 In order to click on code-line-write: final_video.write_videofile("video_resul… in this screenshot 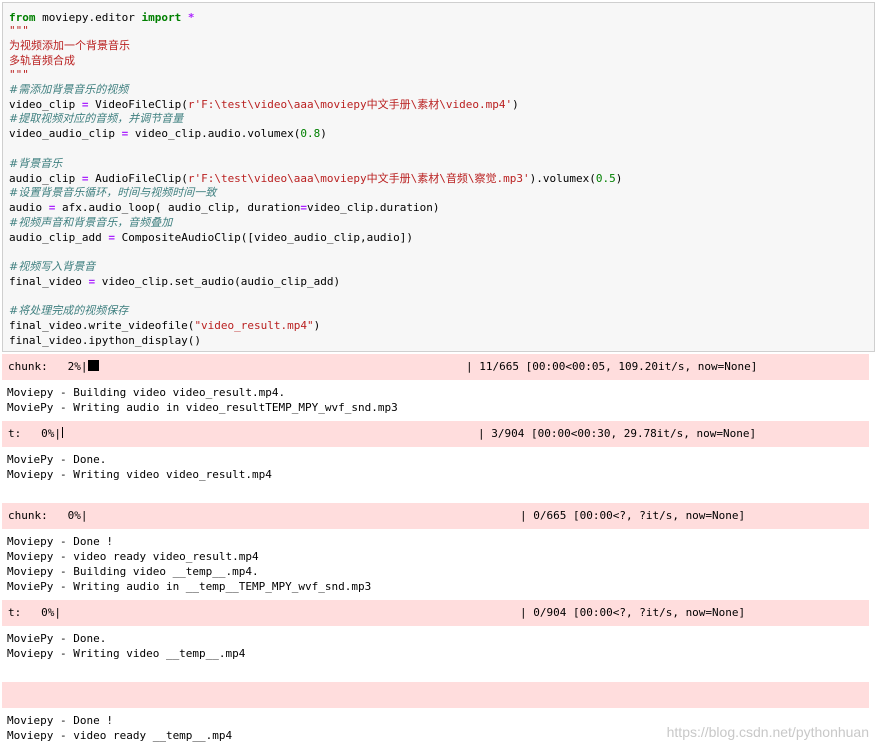, I will do `click(164, 325)`.